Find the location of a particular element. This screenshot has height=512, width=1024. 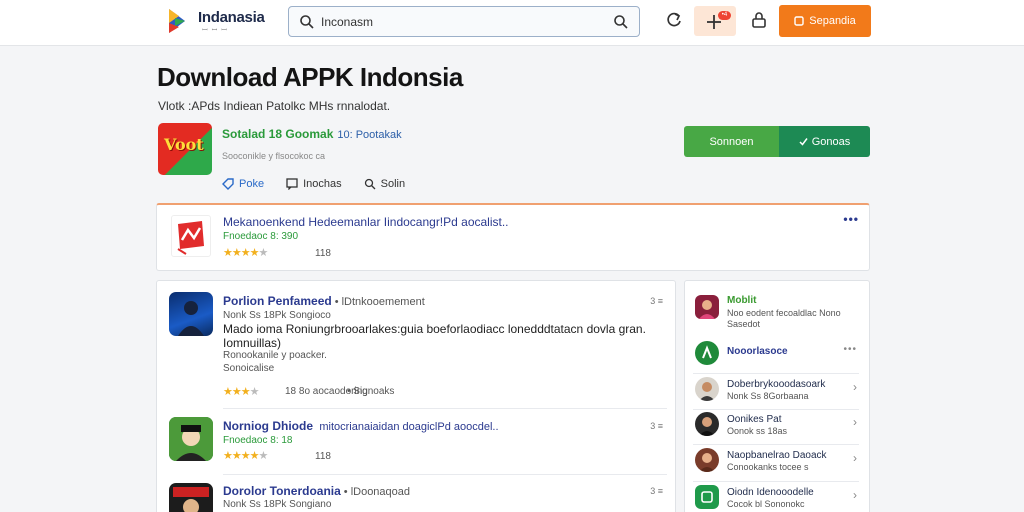

side-item-name: Nooorlasoce is located at coordinates (757, 351).